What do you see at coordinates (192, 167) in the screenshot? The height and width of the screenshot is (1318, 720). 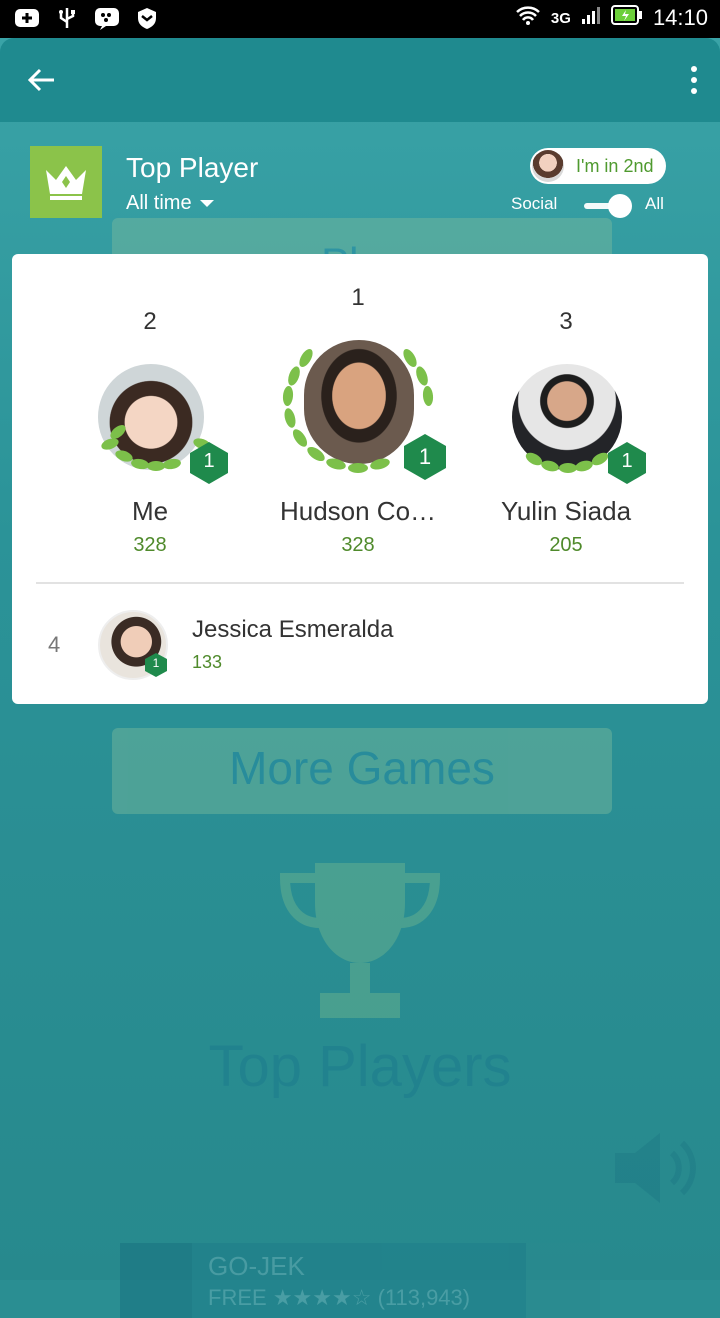 I see `page-title: Top Player` at bounding box center [192, 167].